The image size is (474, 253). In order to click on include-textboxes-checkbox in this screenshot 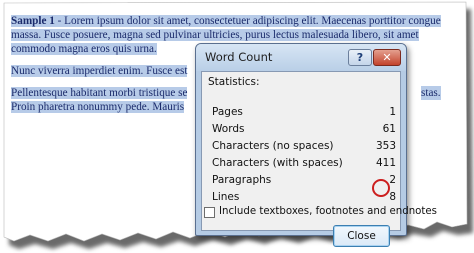, I will do `click(209, 212)`.